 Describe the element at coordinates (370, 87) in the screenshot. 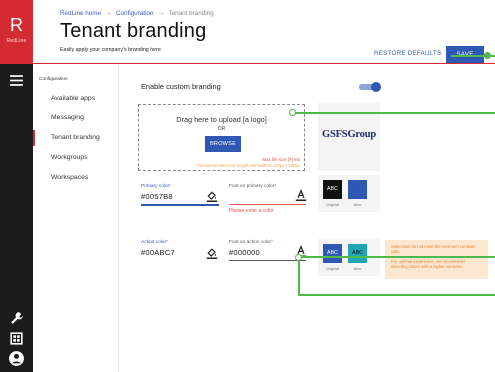

I see `enable-branding-toggle` at that location.